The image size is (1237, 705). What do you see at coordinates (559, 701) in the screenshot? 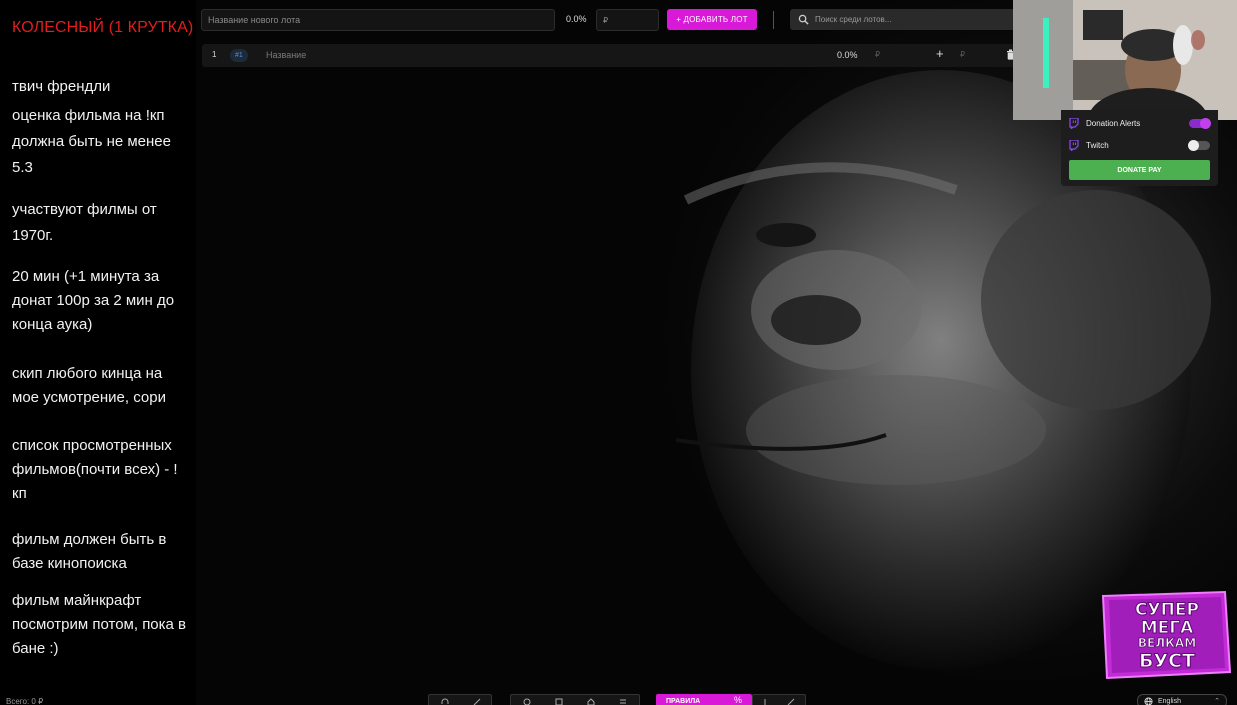
I see `save-icon` at bounding box center [559, 701].